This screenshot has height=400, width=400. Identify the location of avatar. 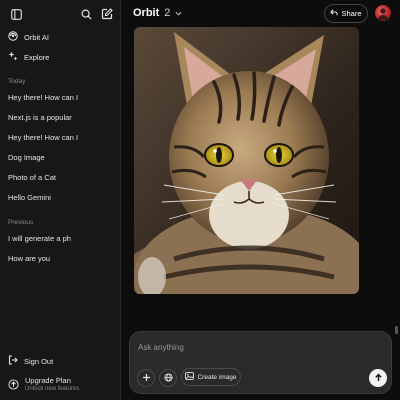
(383, 13).